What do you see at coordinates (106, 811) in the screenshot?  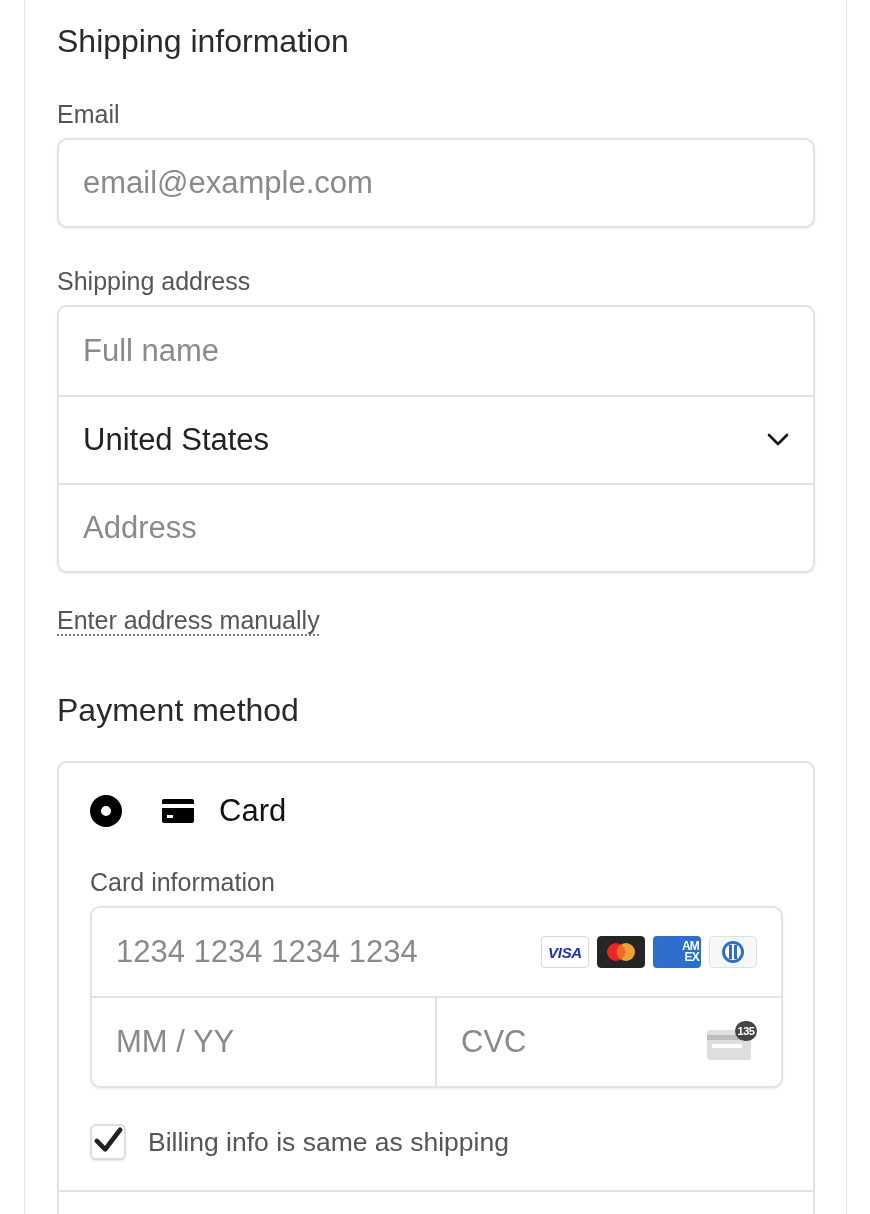 I see `radio-button` at bounding box center [106, 811].